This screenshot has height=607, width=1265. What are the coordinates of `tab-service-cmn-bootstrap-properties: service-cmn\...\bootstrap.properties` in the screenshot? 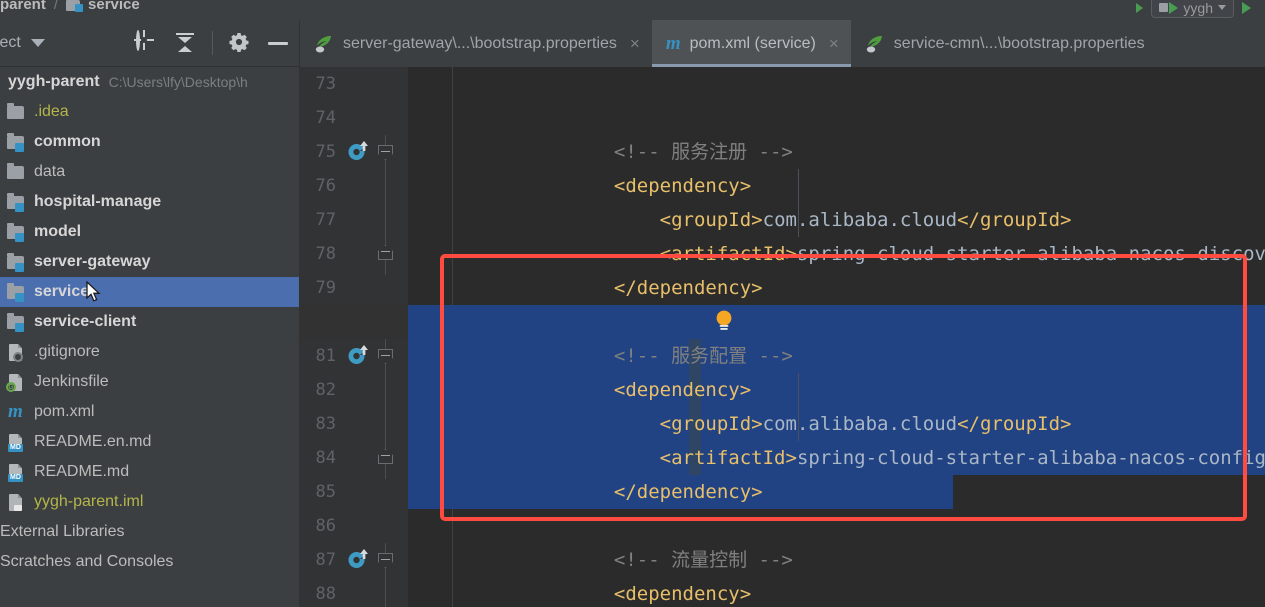 It's located at (1004, 43).